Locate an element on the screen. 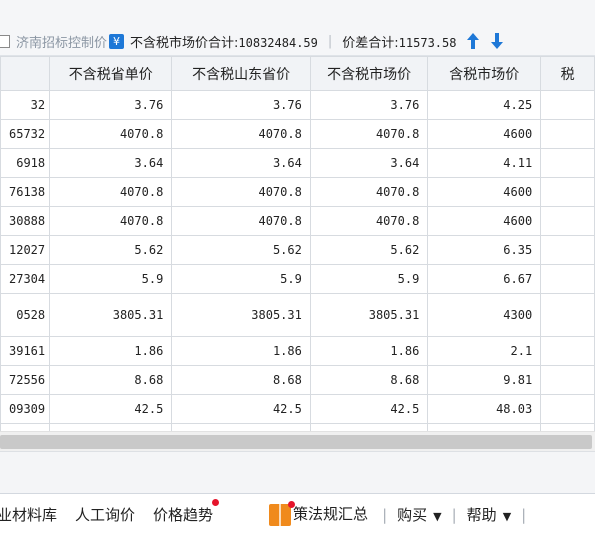  table-cell: 4300 is located at coordinates (484, 315).